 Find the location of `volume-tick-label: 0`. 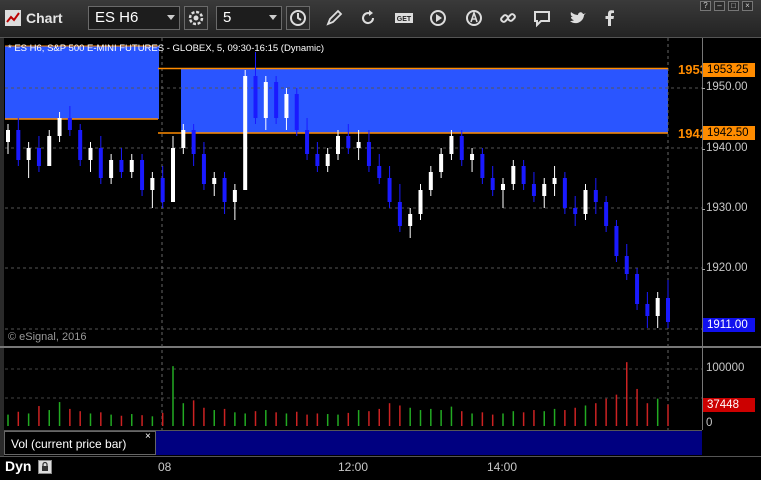

volume-tick-label: 0 is located at coordinates (709, 423).